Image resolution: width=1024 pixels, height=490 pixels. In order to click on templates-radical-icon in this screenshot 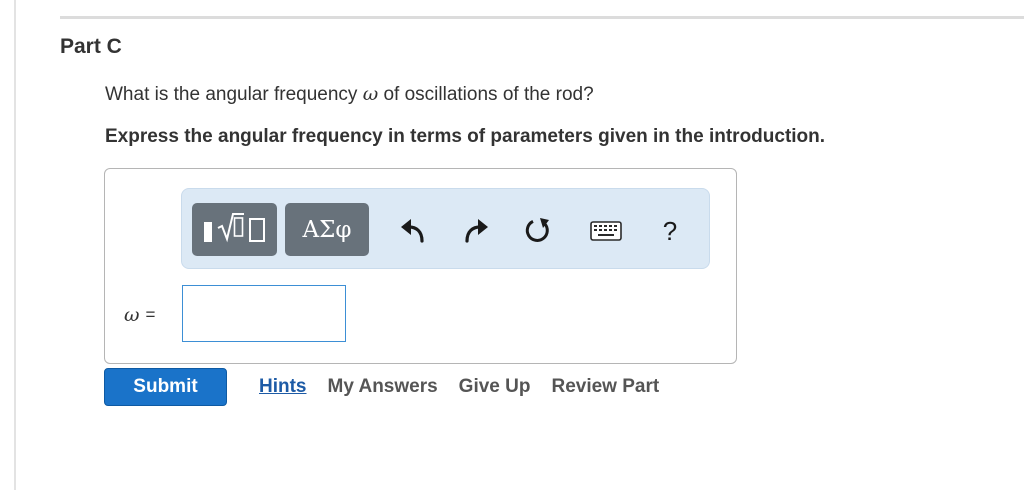, I will do `click(235, 229)`.